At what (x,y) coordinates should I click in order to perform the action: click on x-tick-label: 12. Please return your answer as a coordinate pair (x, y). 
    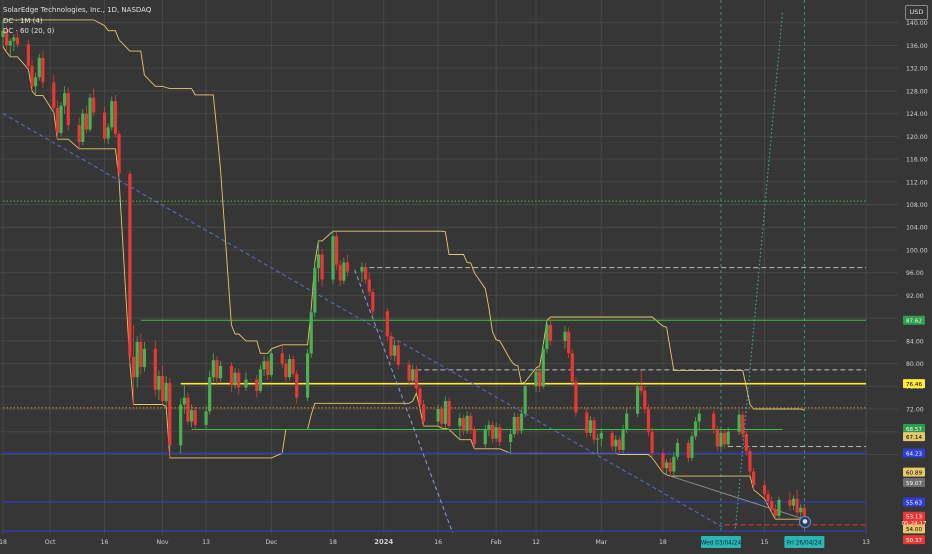
    Looking at the image, I should click on (536, 542).